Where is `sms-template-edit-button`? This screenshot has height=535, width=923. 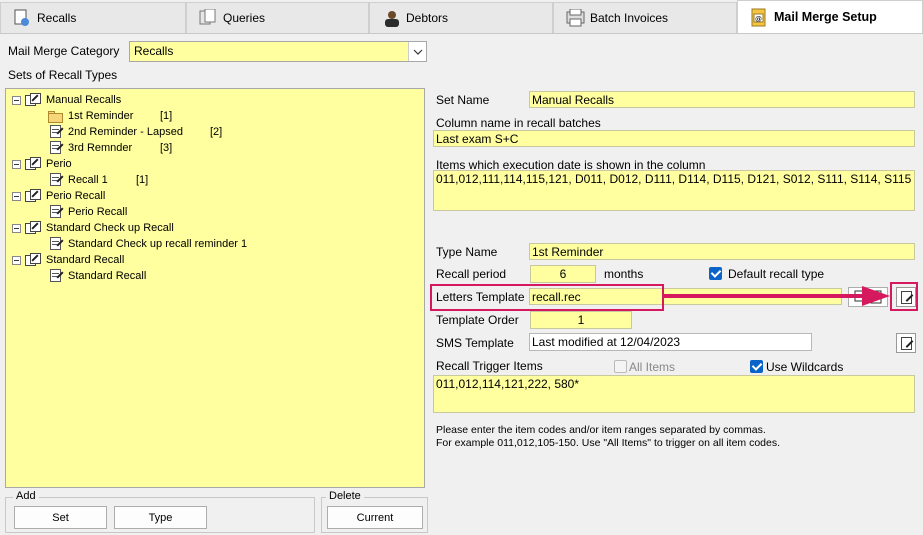 sms-template-edit-button is located at coordinates (906, 343).